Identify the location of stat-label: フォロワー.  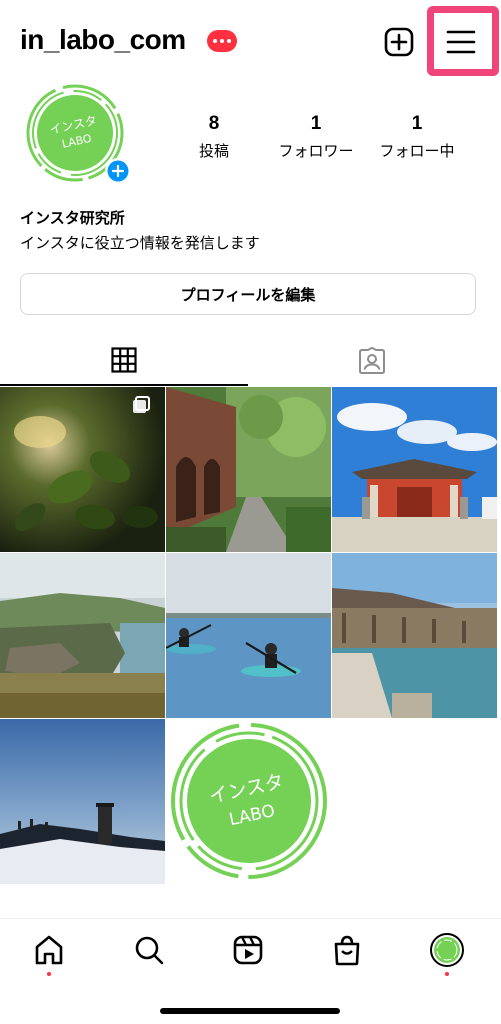
(316, 151).